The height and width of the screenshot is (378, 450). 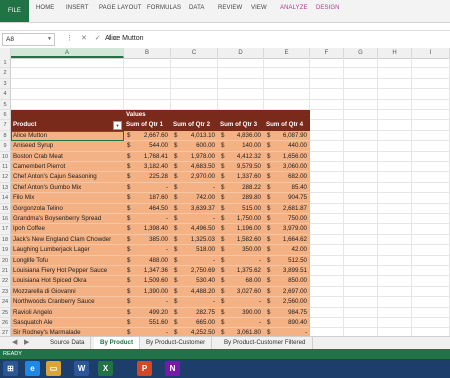 I want to click on value-cell: $984.75, so click(x=287, y=312).